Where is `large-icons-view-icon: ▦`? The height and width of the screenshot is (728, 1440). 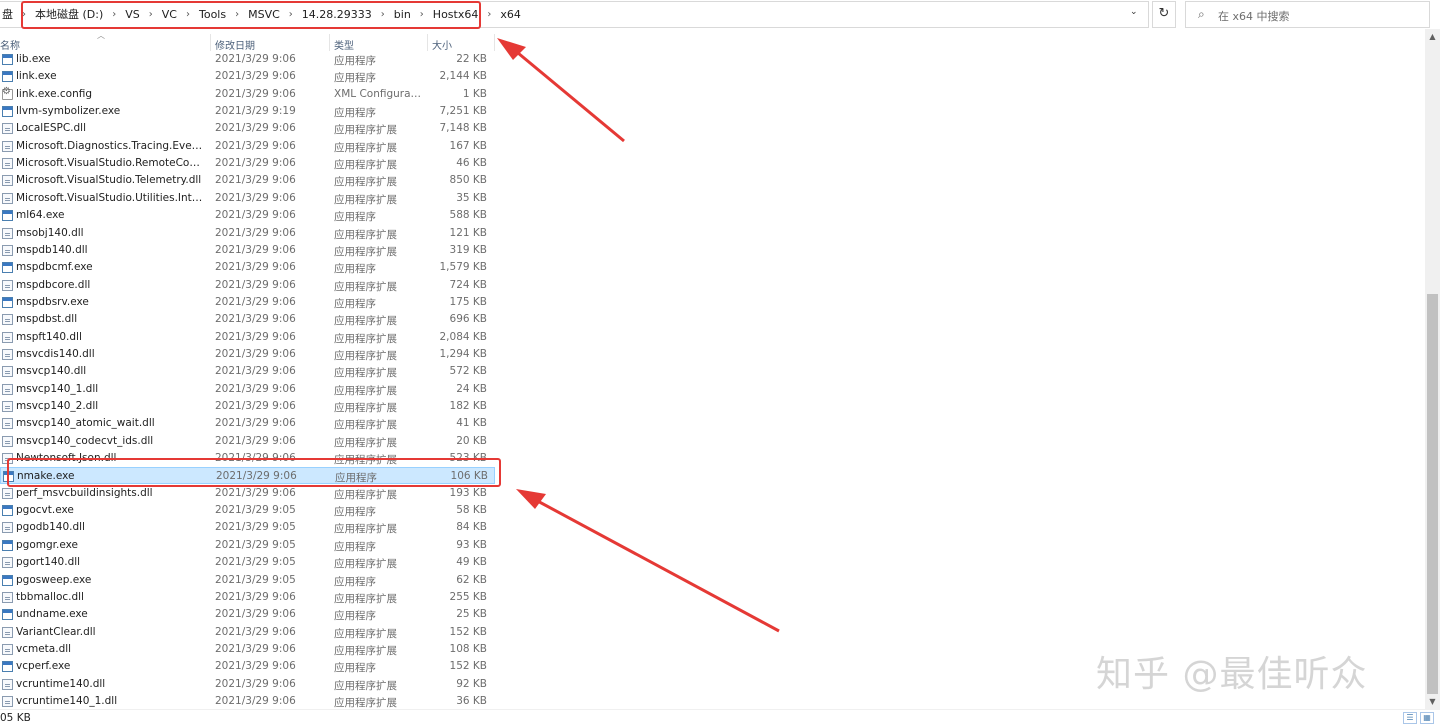
large-icons-view-icon: ▦ is located at coordinates (1427, 718).